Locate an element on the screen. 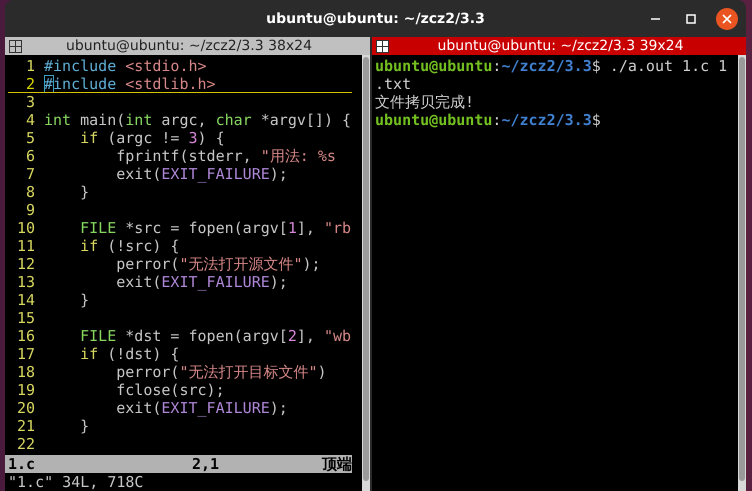 The width and height of the screenshot is (752, 491). code-line: perror("无法打开目标文件") is located at coordinates (221, 372).